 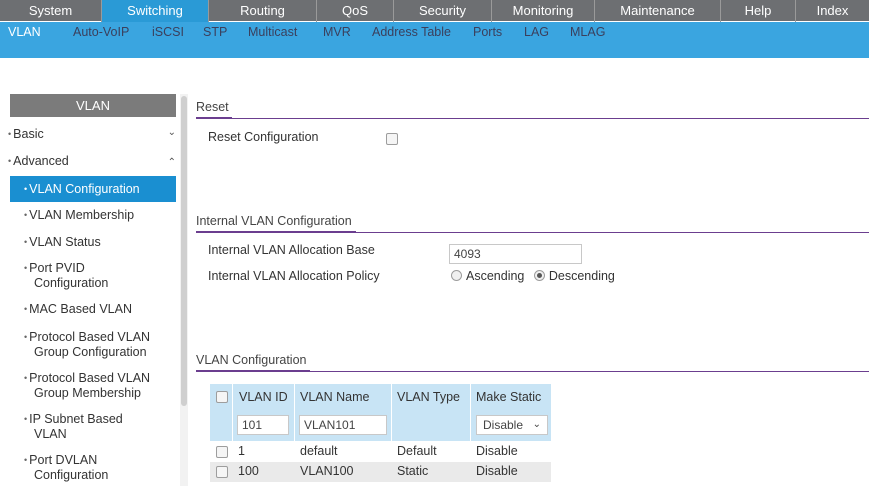 What do you see at coordinates (294, 276) in the screenshot?
I see `allocation-policy-label: Internal VLAN Allocation Policy` at bounding box center [294, 276].